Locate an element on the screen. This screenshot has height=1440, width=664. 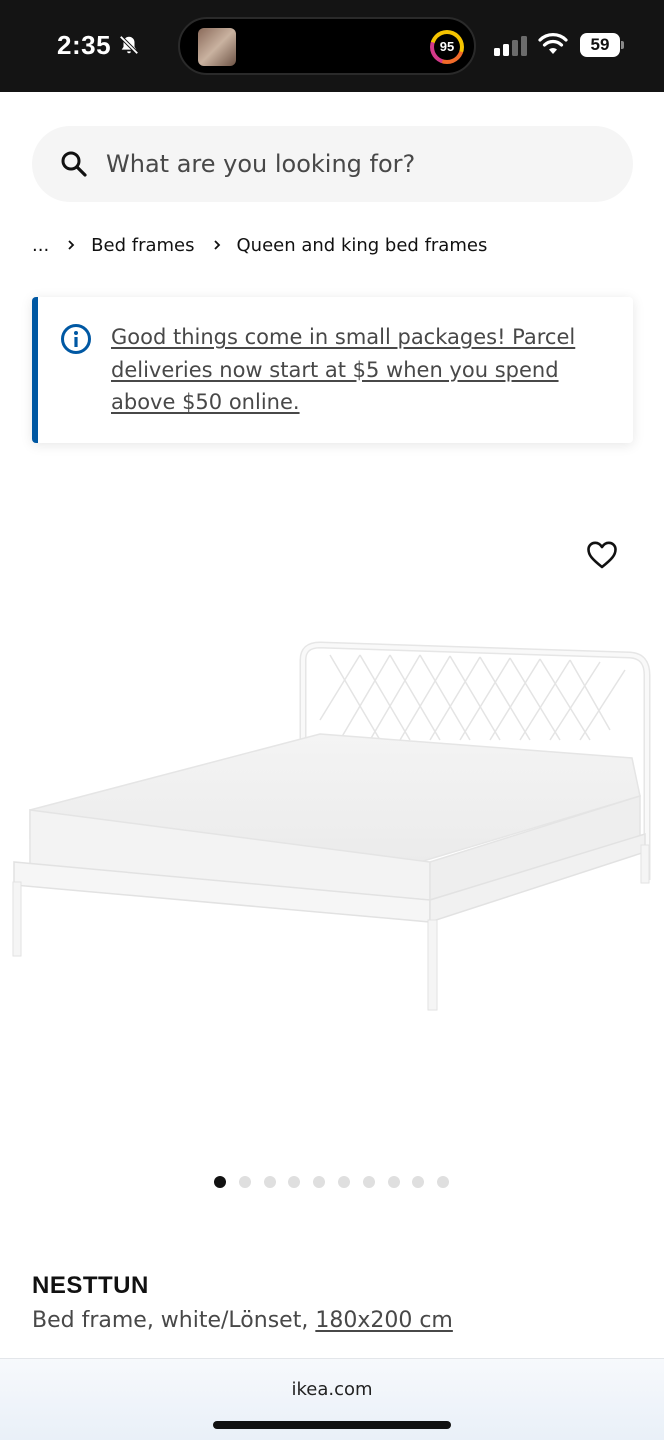
product-size-link: 180x200 cm is located at coordinates (384, 1320).